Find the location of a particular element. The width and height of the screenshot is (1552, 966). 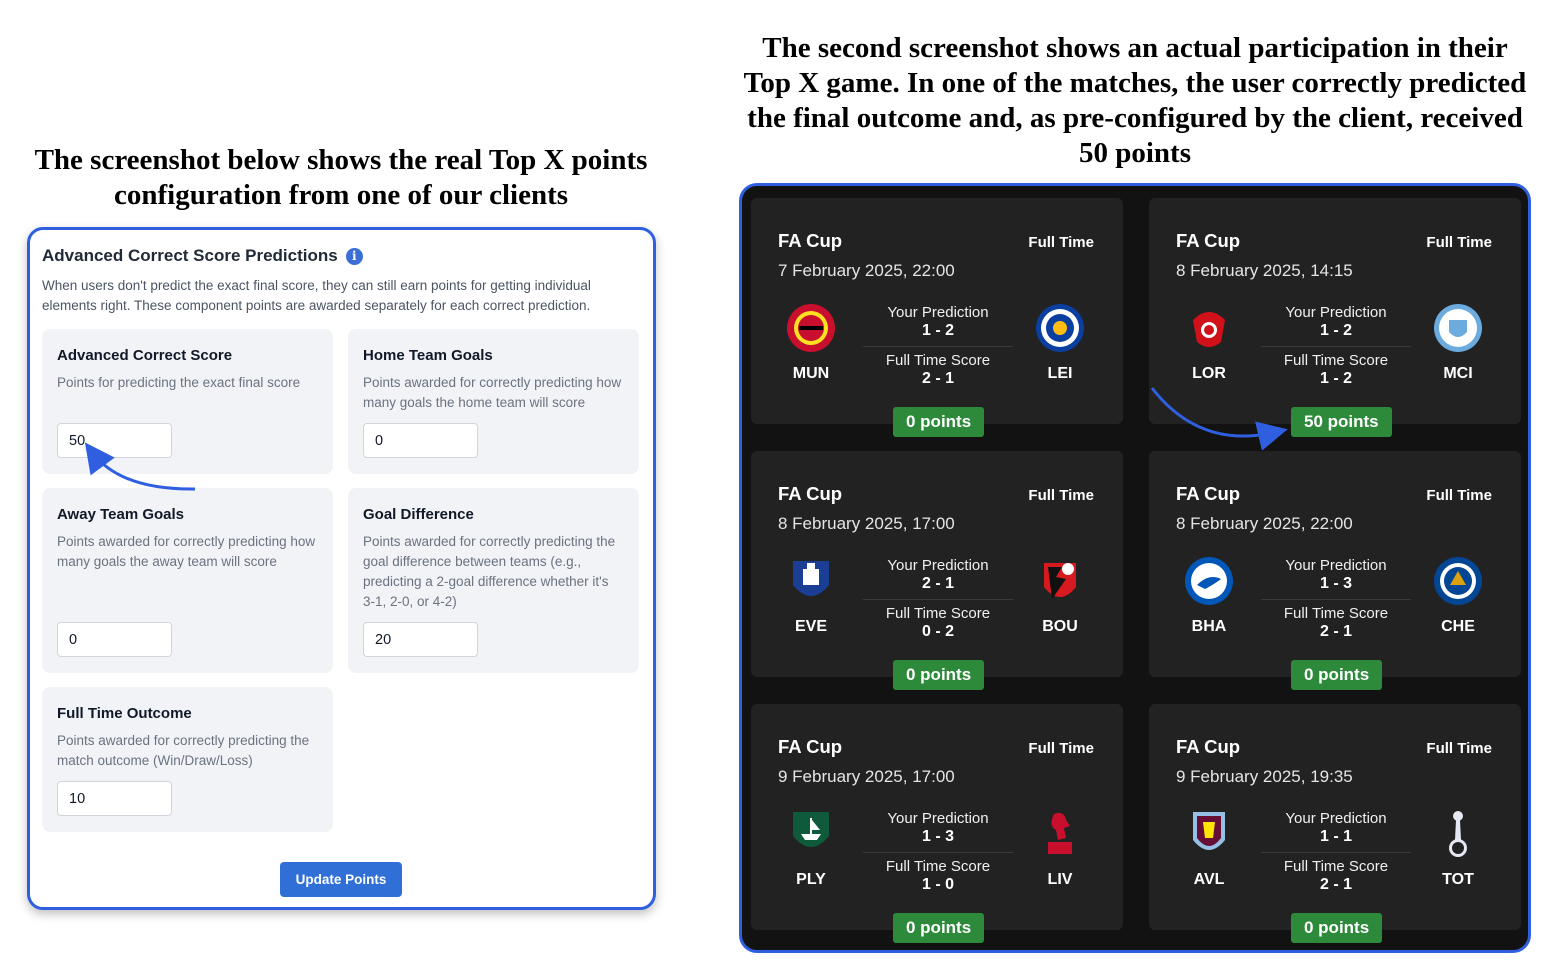

away-team-goals-input is located at coordinates (114, 639).